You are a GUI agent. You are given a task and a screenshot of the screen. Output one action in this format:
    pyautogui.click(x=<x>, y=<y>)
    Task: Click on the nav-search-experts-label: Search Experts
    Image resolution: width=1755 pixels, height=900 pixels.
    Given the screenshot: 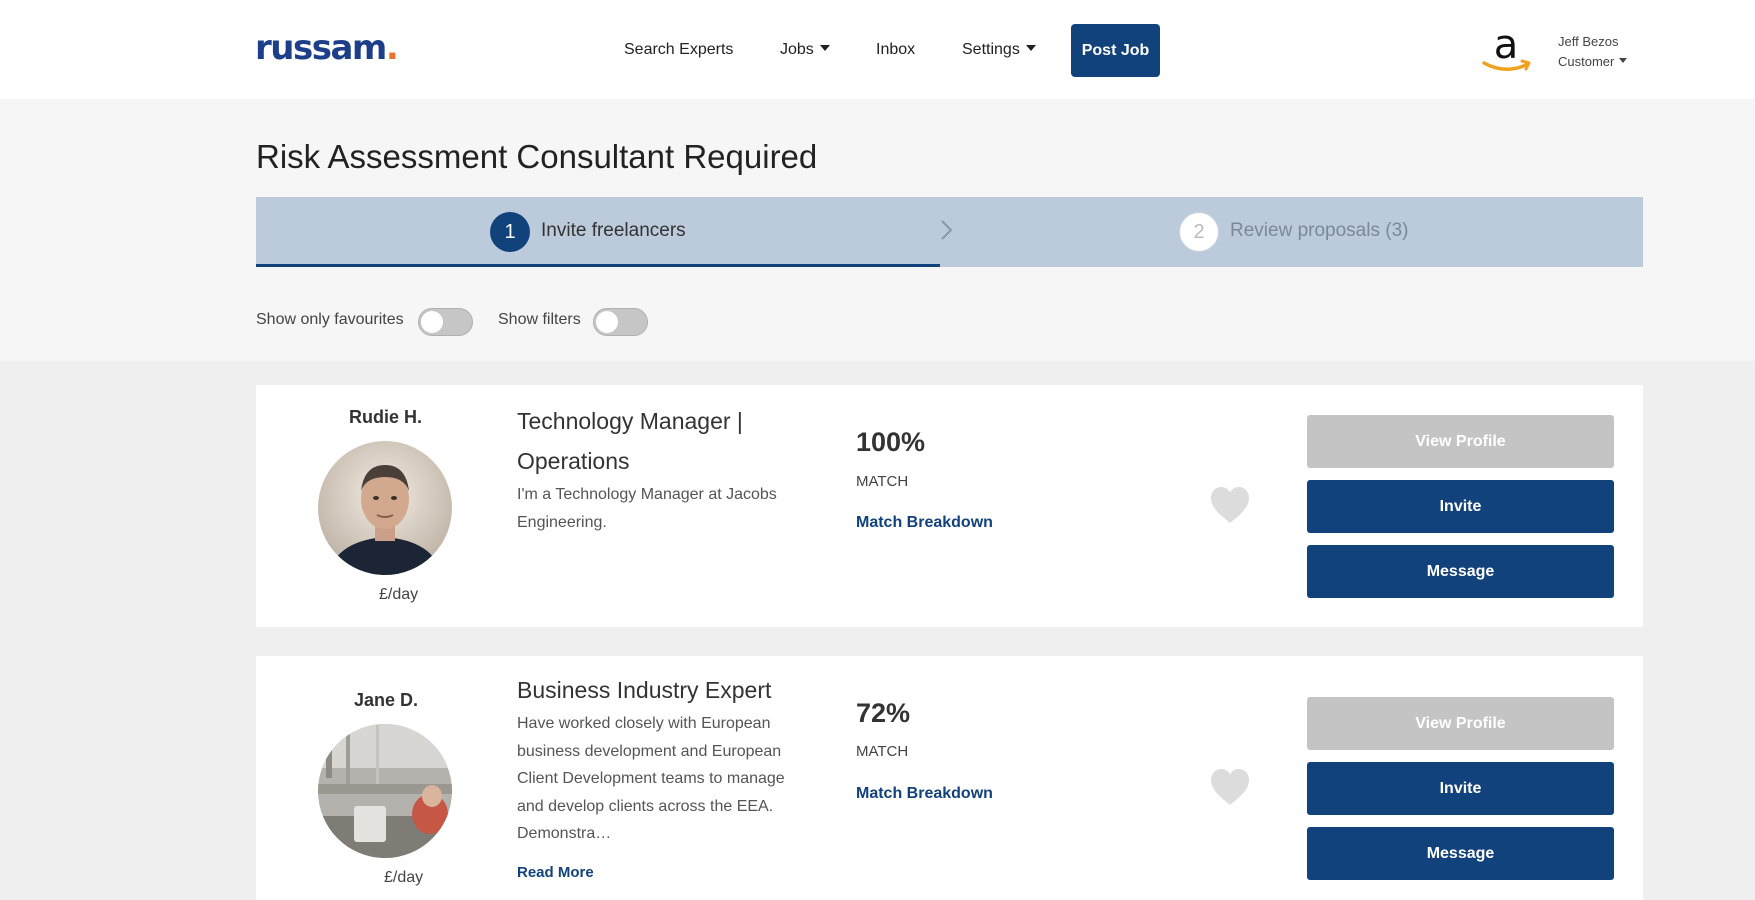 What is the action you would take?
    pyautogui.click(x=679, y=49)
    